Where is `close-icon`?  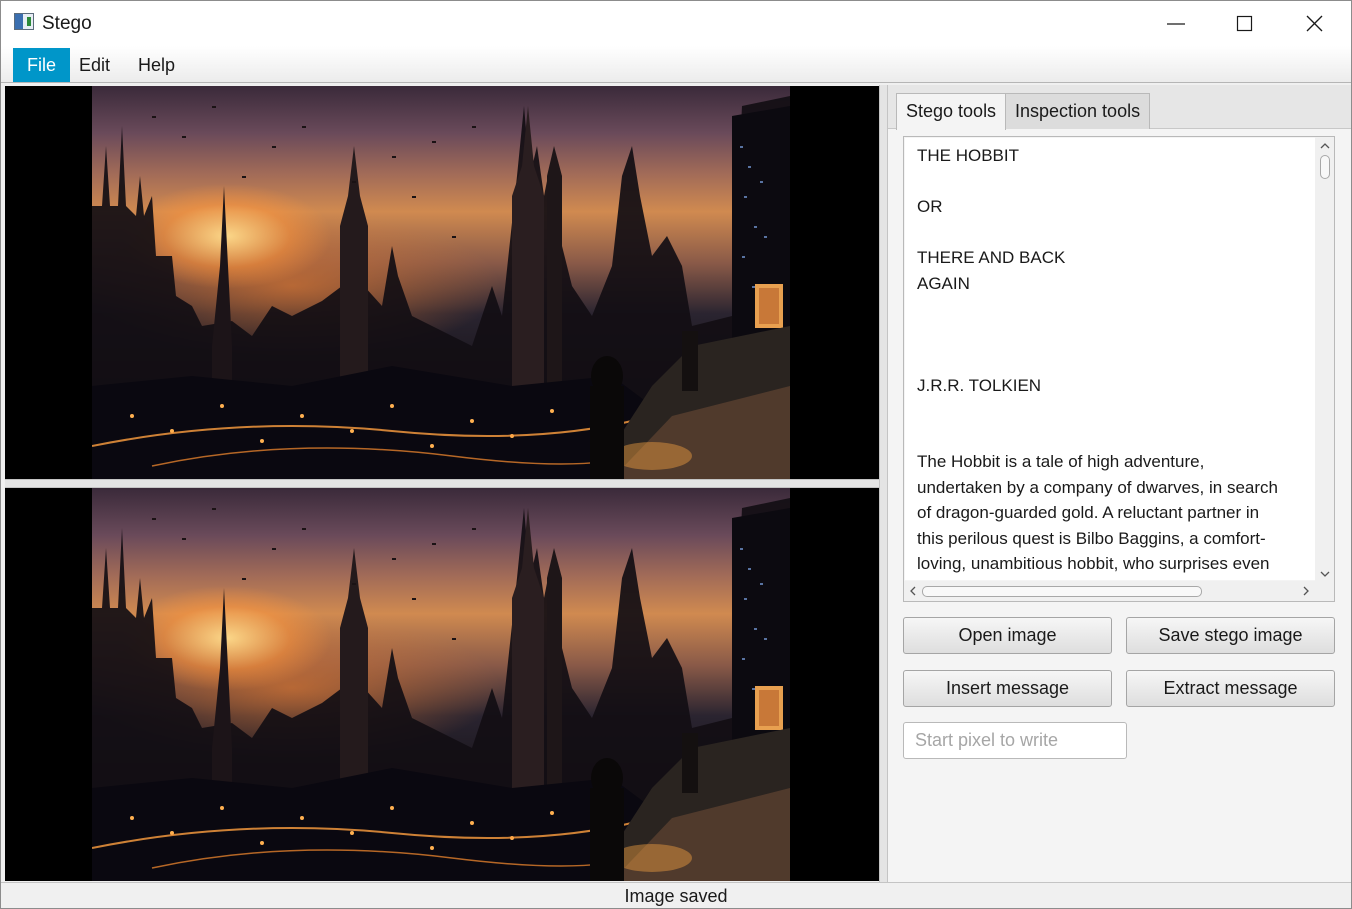
close-icon is located at coordinates (1314, 23).